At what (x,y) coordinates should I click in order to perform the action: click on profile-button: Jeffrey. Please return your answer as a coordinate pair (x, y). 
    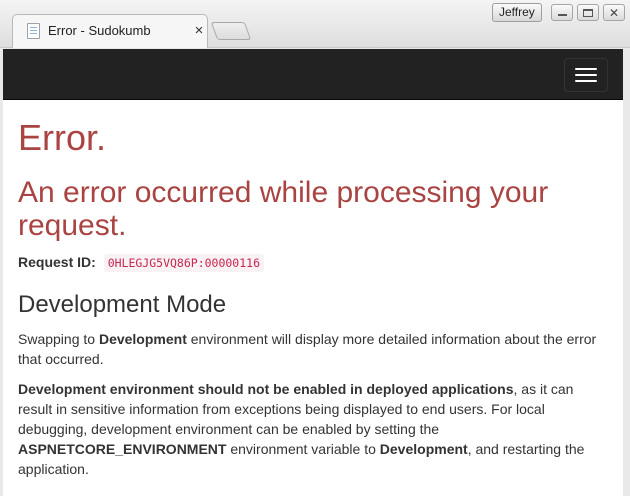
    Looking at the image, I should click on (517, 12).